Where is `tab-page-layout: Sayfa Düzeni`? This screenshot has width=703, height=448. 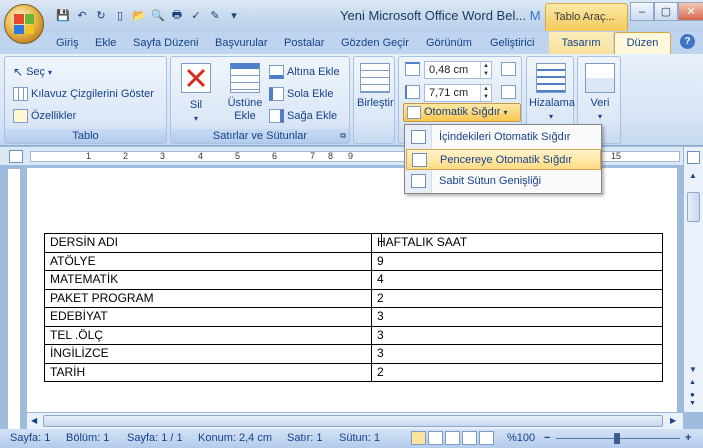 tab-page-layout: Sayfa Düzeni is located at coordinates (165, 43).